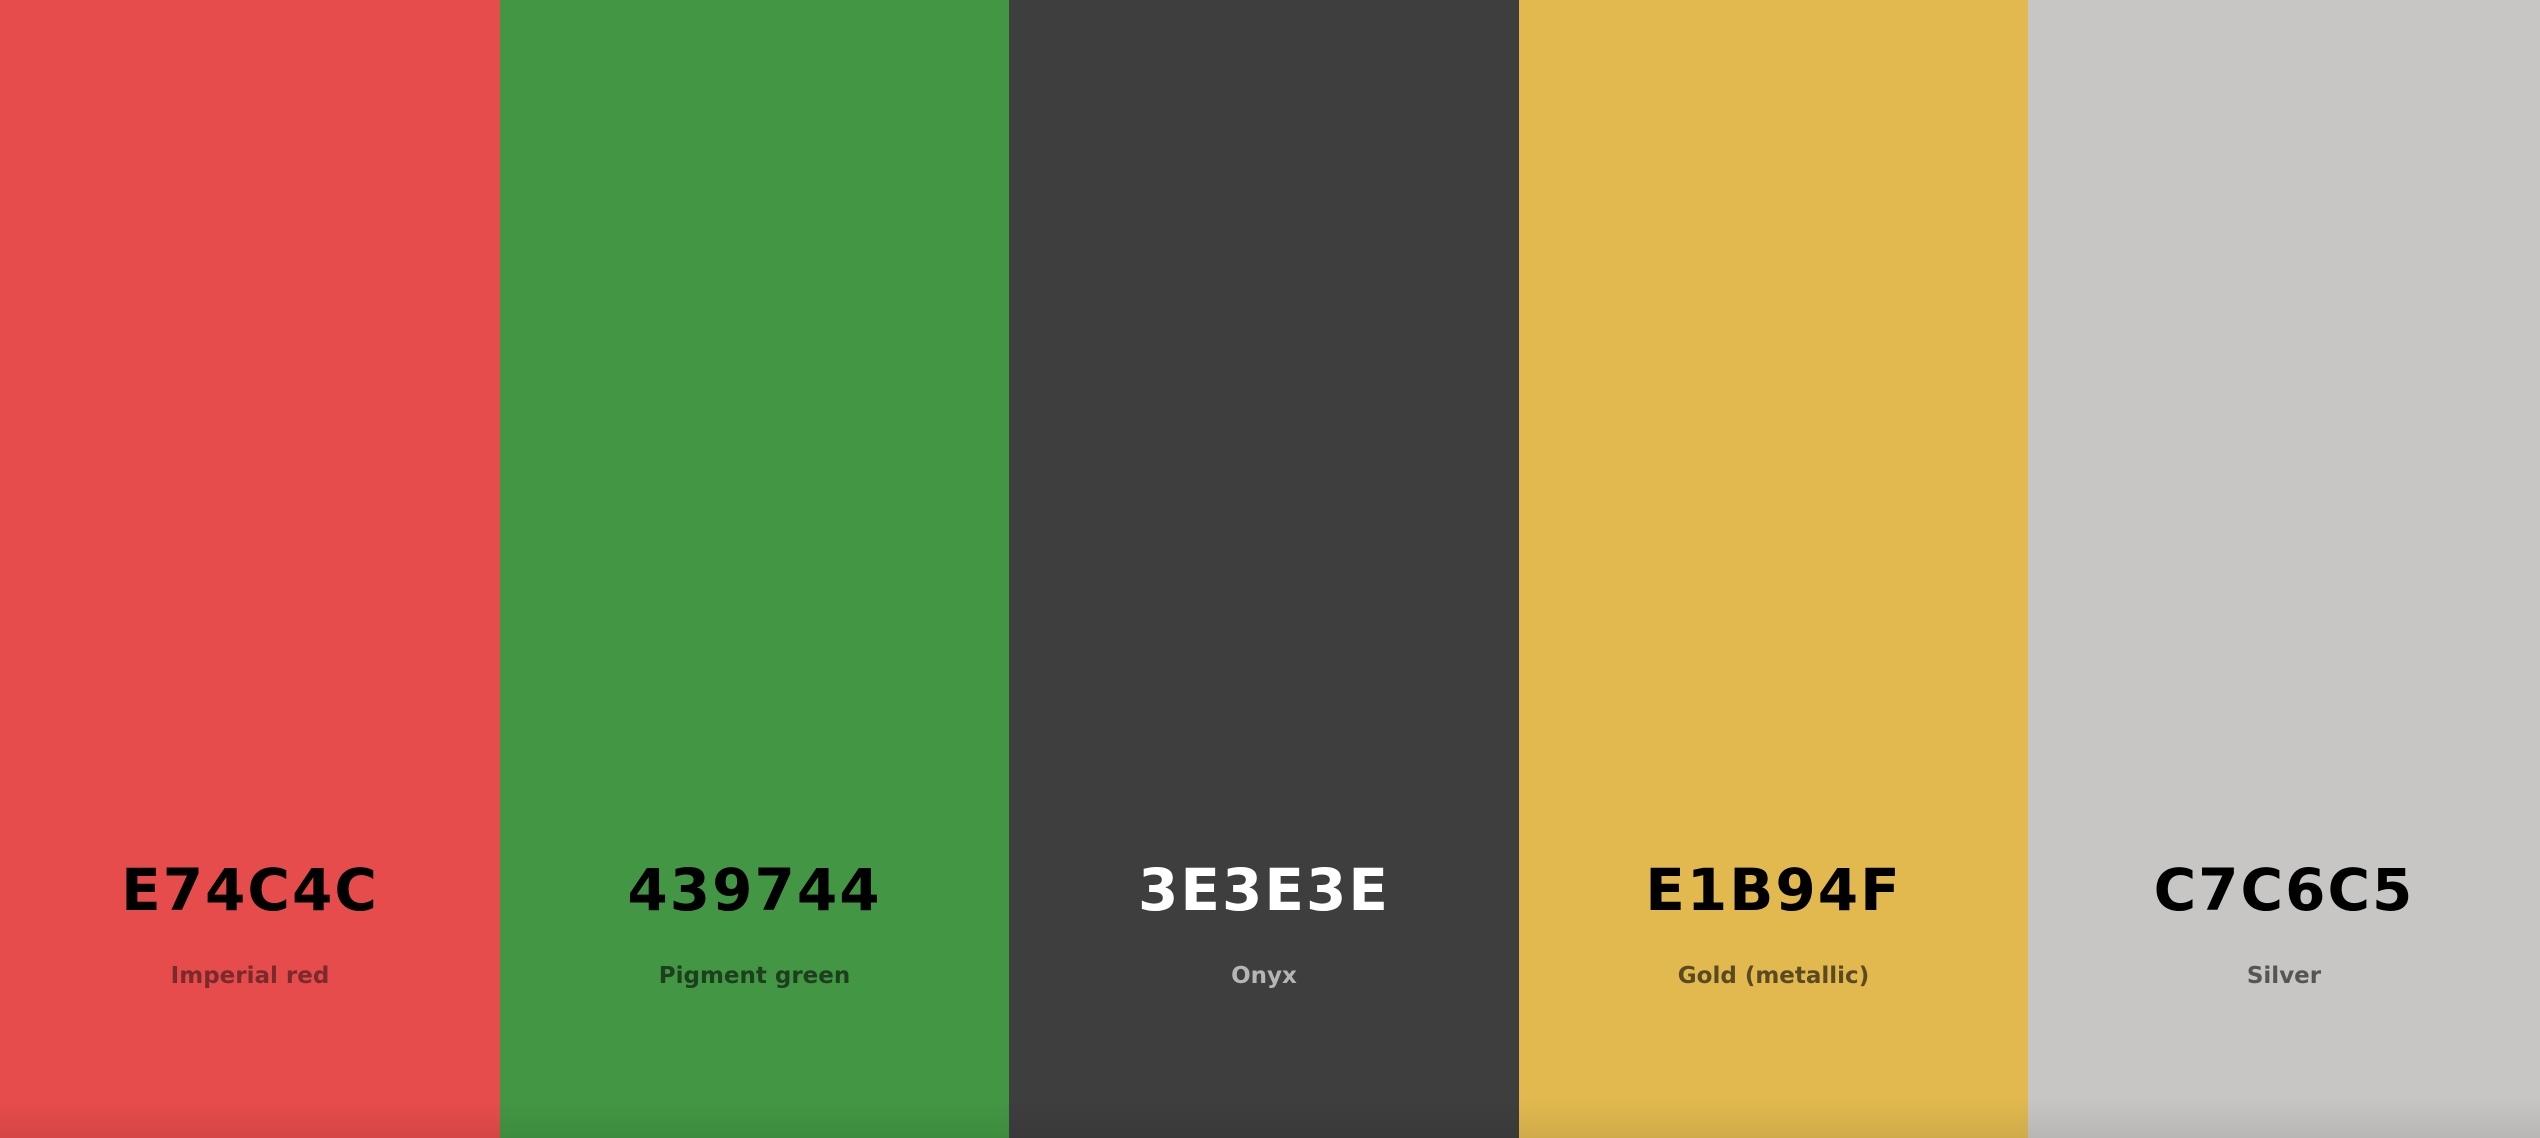 The image size is (2540, 1138). Describe the element at coordinates (1264, 890) in the screenshot. I see `swatch-hex-code: 3E3E3E` at that location.